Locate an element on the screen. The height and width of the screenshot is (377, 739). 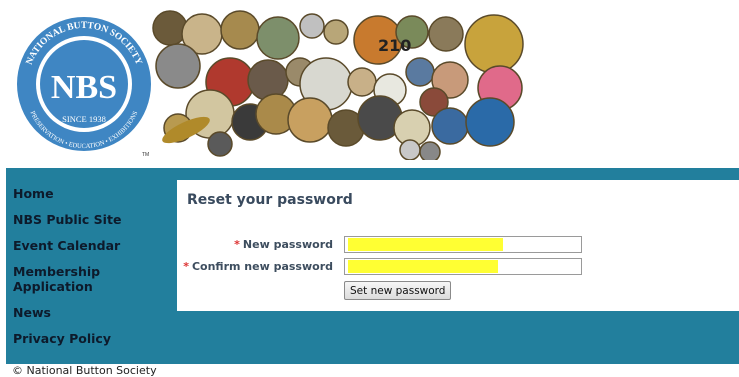
sidebar-item-event-calendar: Event Calendar is located at coordinates (93, 245).